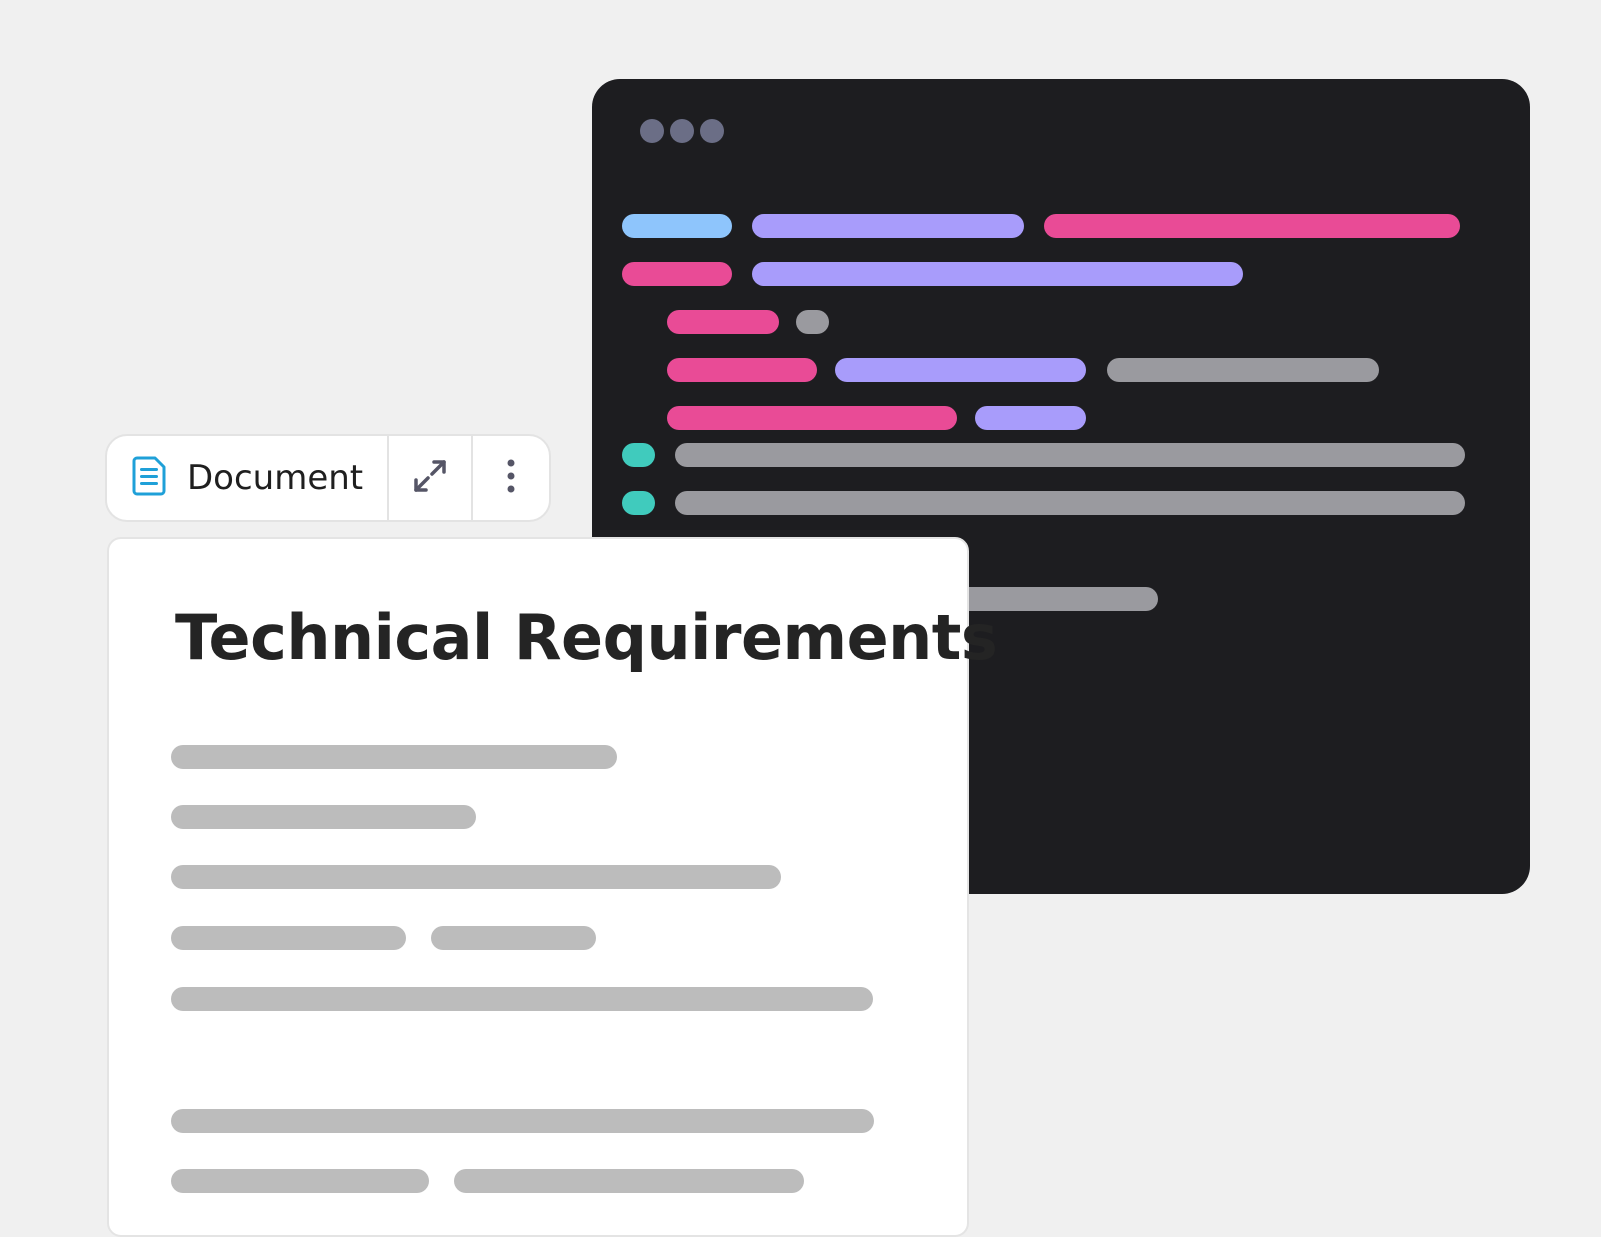 The width and height of the screenshot is (1601, 1237). I want to click on window-dot-2-icon, so click(682, 131).